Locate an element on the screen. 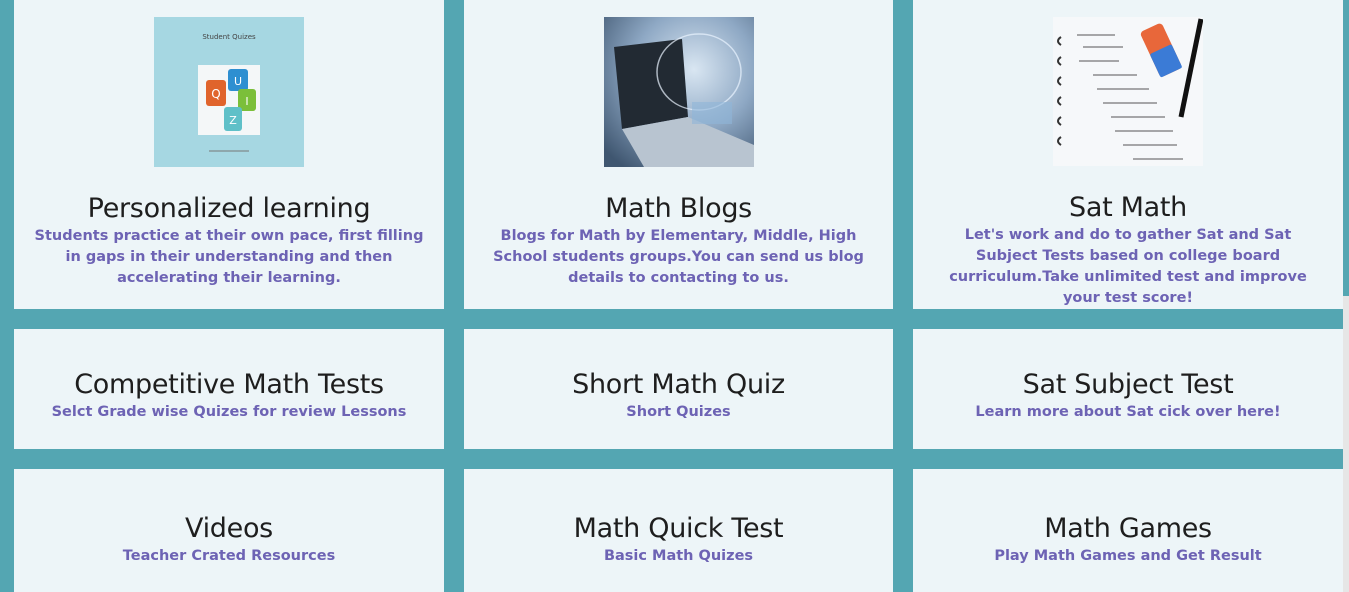  card-videos: Videos Teacher Crated Resources is located at coordinates (229, 530).